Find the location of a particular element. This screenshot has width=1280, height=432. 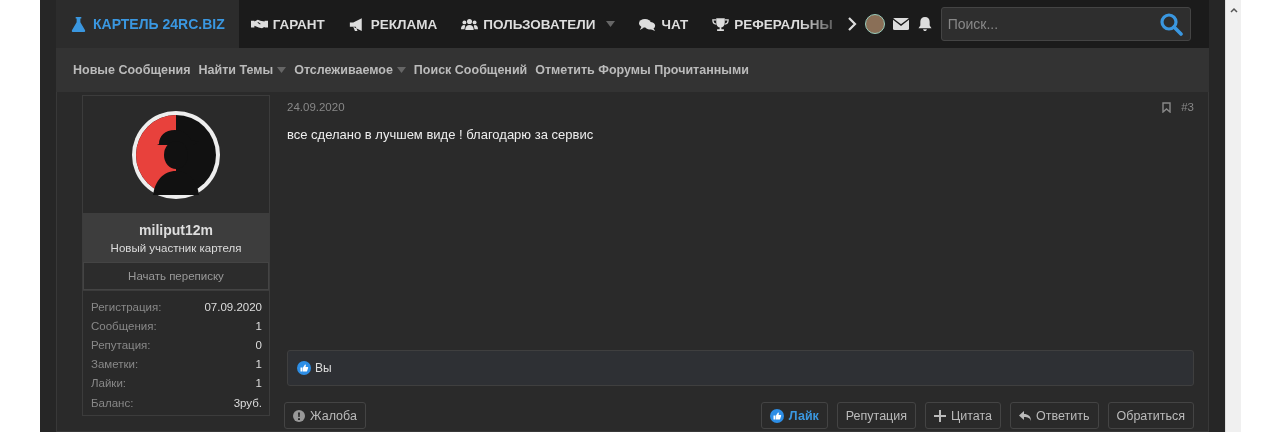

subnav-link: Отслеживаемое is located at coordinates (354, 70).